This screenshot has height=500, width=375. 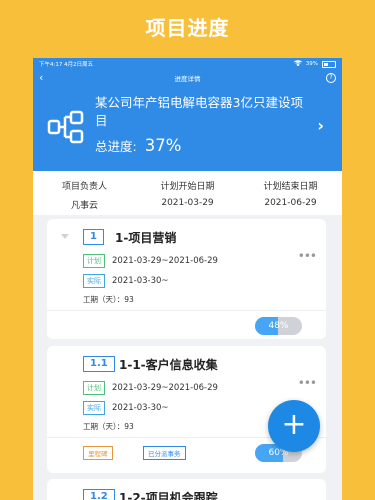 What do you see at coordinates (186, 310) in the screenshot?
I see `divider` at bounding box center [186, 310].